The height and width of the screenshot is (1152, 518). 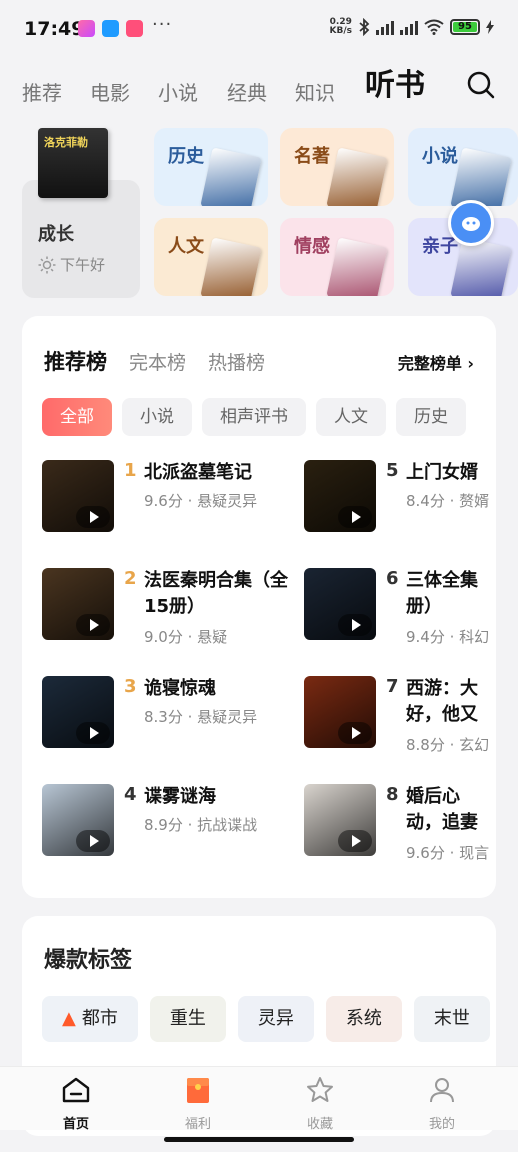 What do you see at coordinates (315, 91) in the screenshot?
I see `tab-knowledge: 知识` at bounding box center [315, 91].